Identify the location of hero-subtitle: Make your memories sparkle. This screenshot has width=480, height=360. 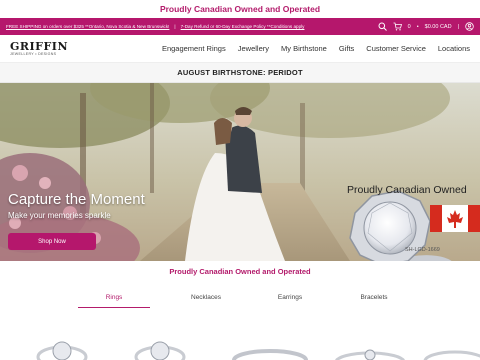
(59, 215).